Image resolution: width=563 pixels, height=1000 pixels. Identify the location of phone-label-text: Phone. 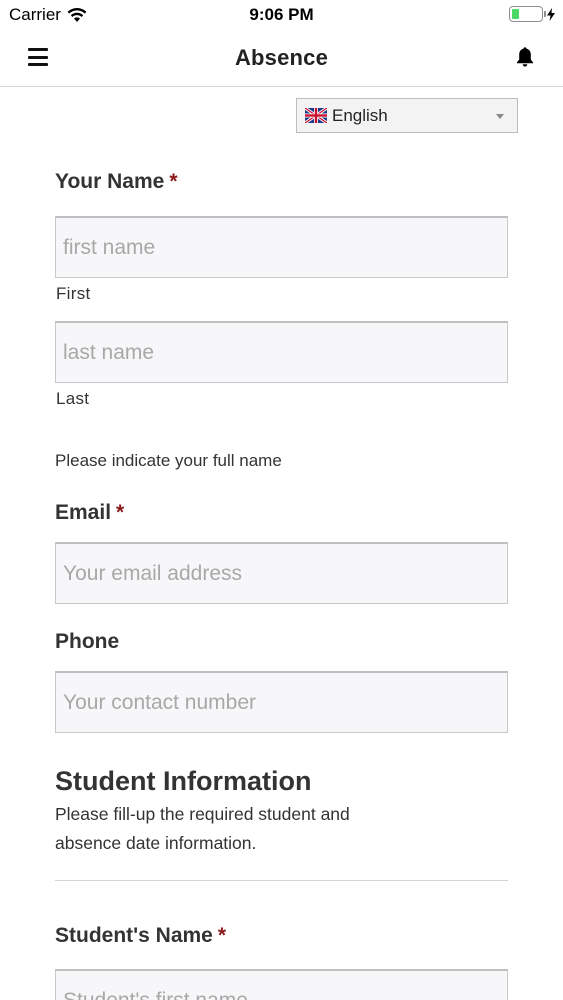
(87, 641).